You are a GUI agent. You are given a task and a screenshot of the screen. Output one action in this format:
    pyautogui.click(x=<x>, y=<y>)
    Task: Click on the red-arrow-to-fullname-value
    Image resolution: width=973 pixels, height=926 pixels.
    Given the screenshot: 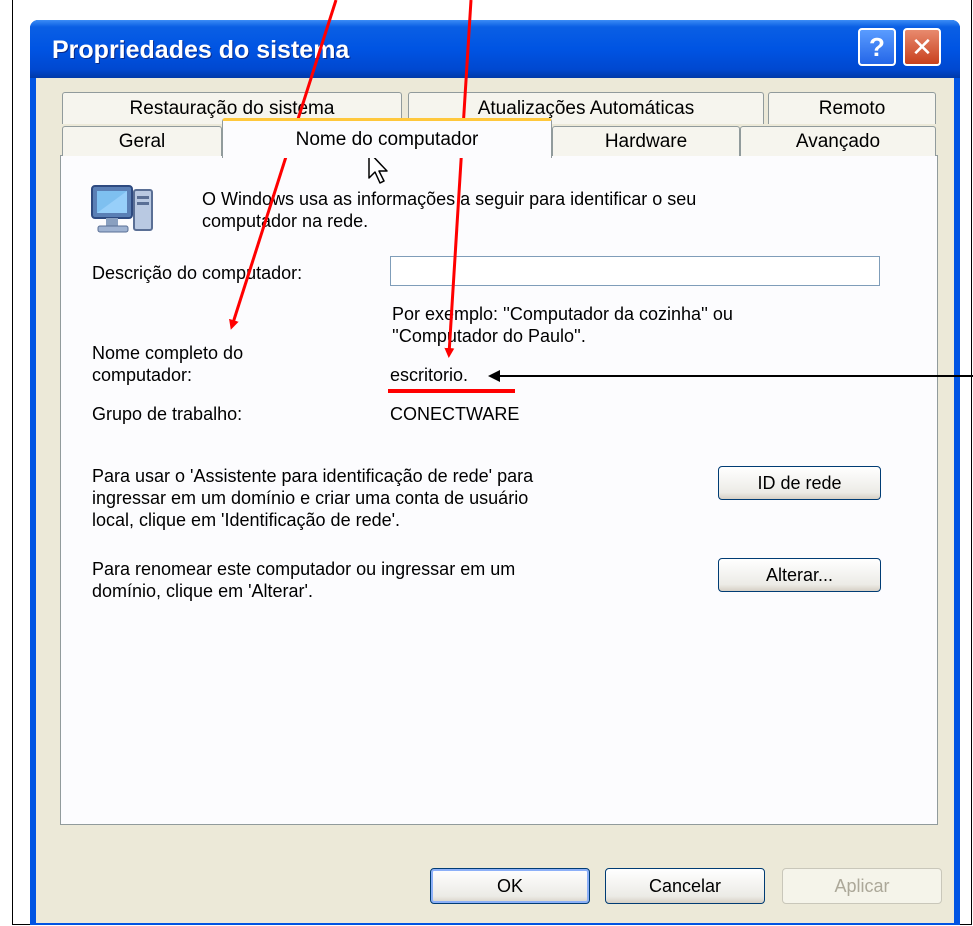 What is the action you would take?
    pyautogui.click(x=458, y=179)
    